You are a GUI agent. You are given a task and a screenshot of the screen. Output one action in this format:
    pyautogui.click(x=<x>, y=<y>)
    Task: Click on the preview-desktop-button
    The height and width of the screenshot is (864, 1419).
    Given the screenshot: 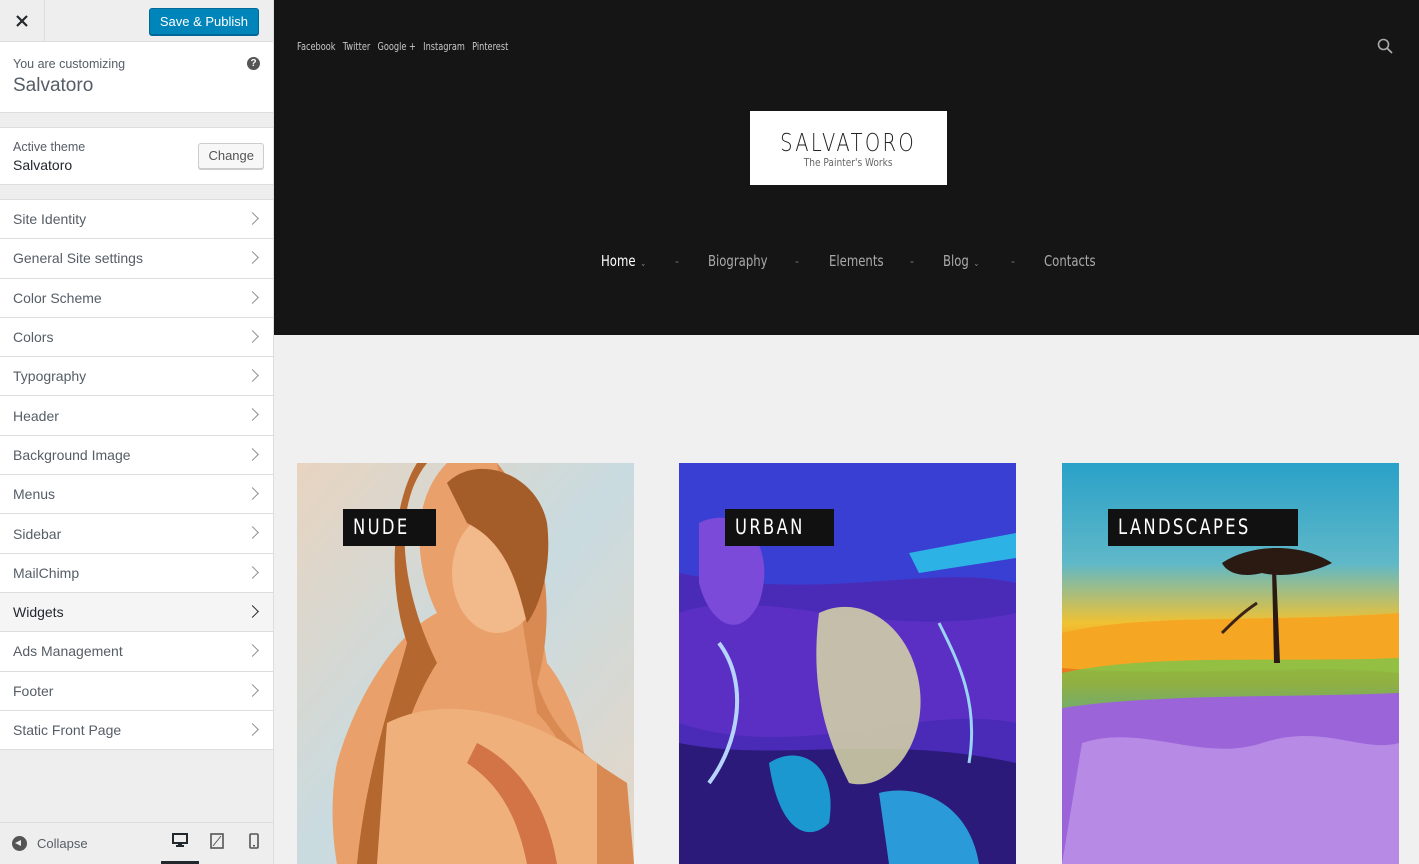 What is the action you would take?
    pyautogui.click(x=180, y=848)
    